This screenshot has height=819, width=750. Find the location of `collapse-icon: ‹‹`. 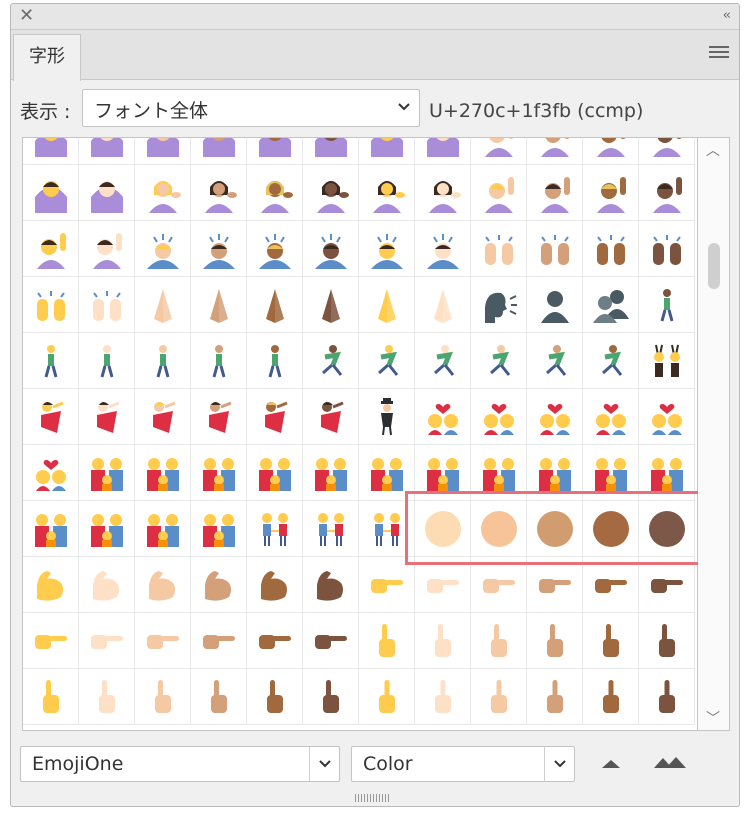

collapse-icon: ‹‹ is located at coordinates (727, 16).